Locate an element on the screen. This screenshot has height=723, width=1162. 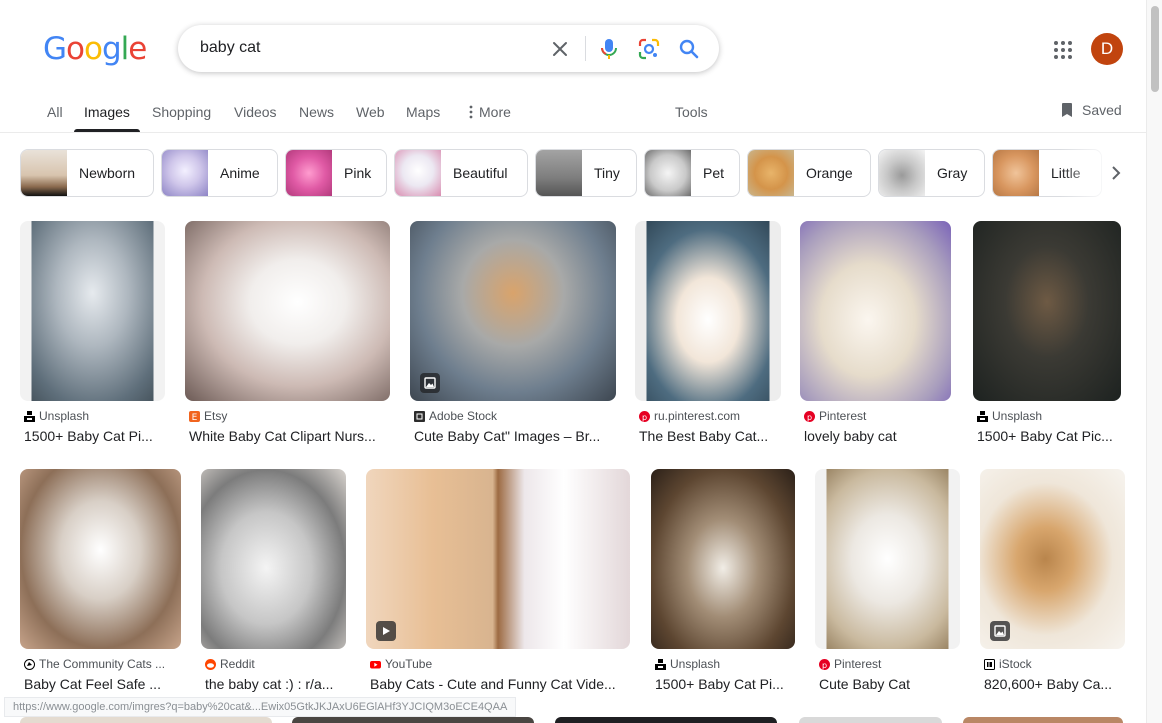
scrollbar-thumb is located at coordinates (1155, 49).